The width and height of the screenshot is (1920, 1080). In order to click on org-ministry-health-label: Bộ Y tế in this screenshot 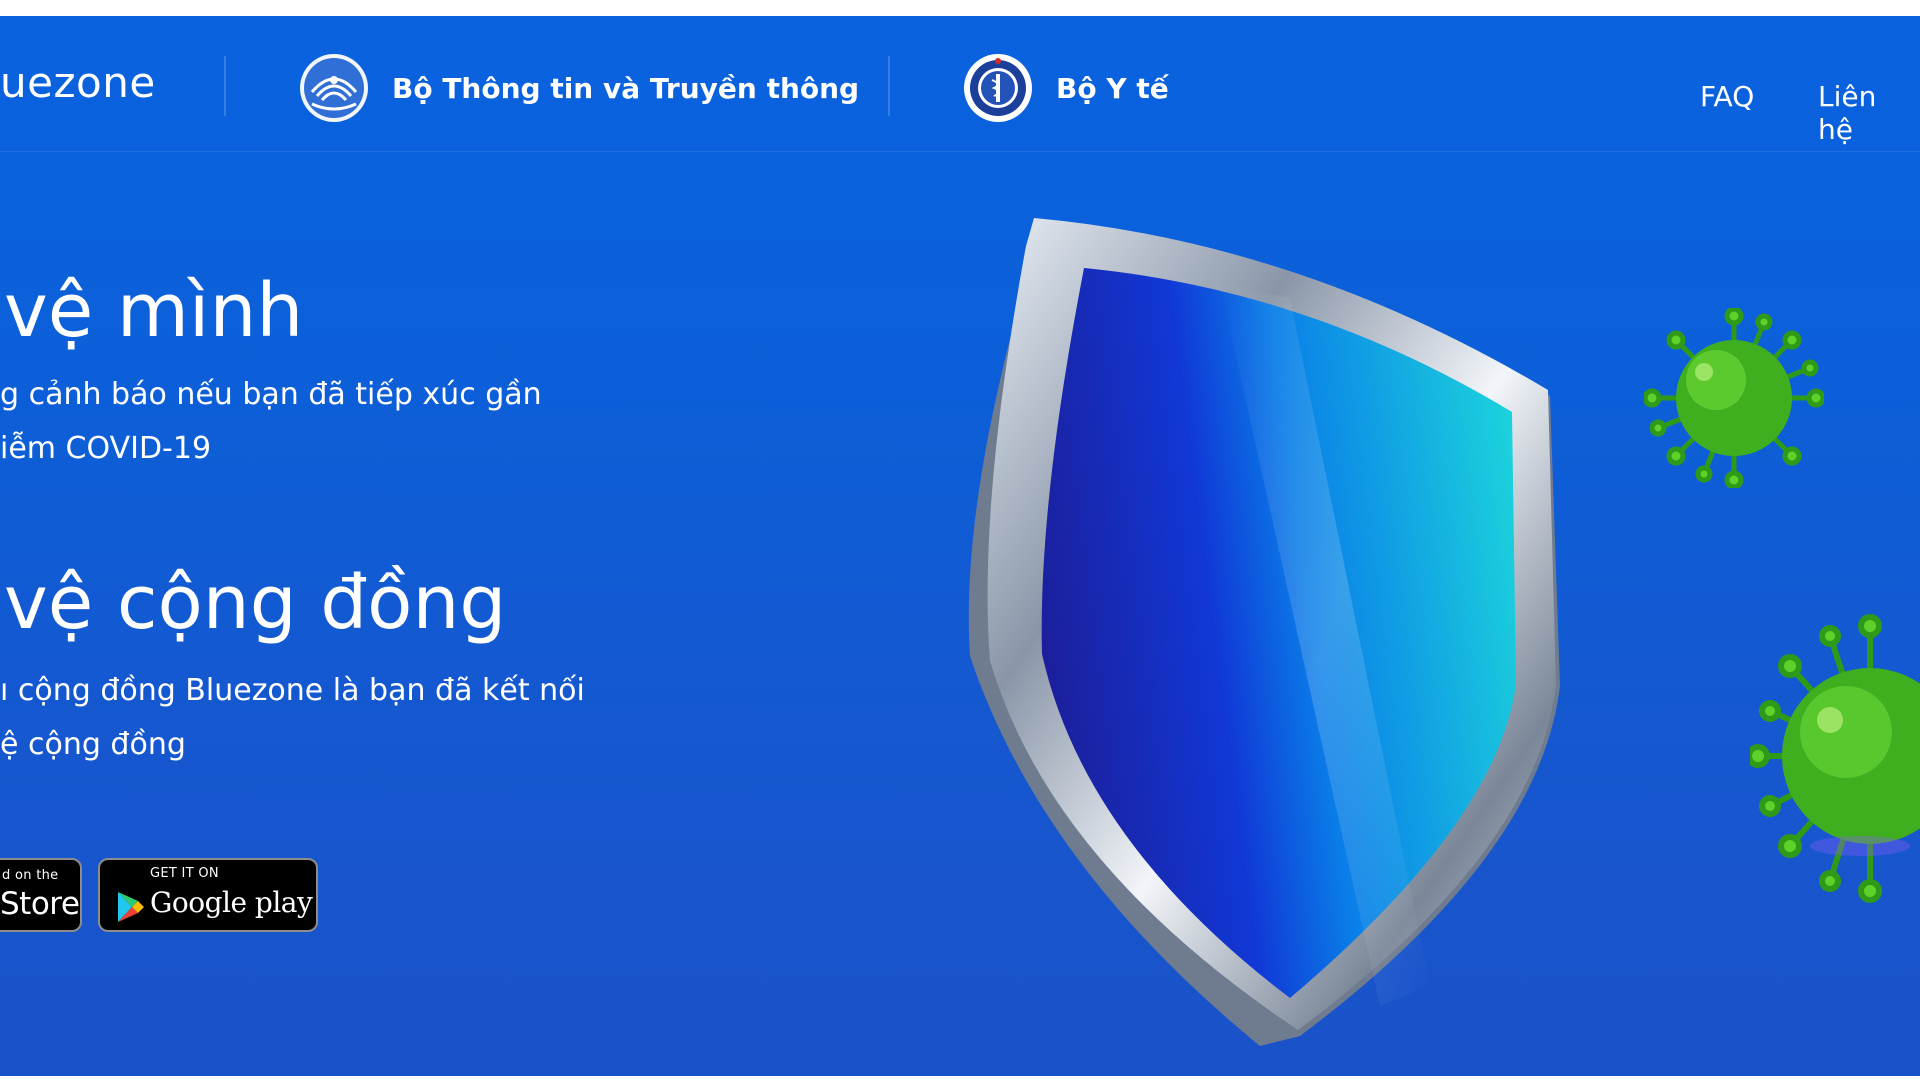, I will do `click(1112, 88)`.